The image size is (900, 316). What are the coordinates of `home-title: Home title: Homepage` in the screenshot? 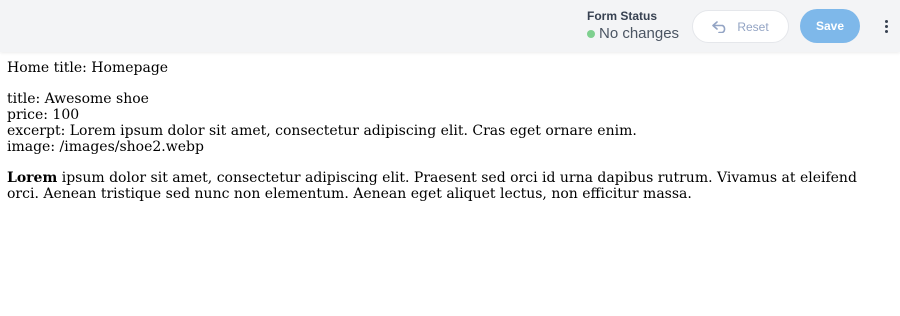 It's located at (88, 68).